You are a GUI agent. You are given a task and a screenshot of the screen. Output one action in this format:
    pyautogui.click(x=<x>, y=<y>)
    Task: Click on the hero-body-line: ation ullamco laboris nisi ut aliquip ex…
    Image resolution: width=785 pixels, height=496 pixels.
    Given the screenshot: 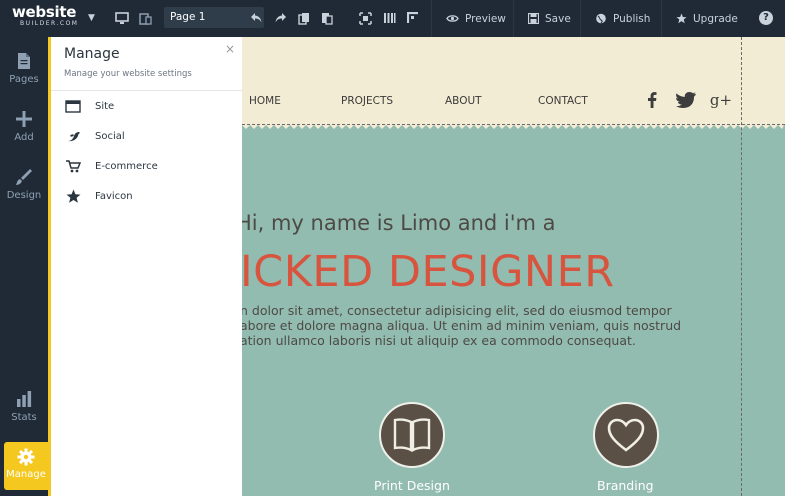 What is the action you would take?
    pyautogui.click(x=439, y=340)
    